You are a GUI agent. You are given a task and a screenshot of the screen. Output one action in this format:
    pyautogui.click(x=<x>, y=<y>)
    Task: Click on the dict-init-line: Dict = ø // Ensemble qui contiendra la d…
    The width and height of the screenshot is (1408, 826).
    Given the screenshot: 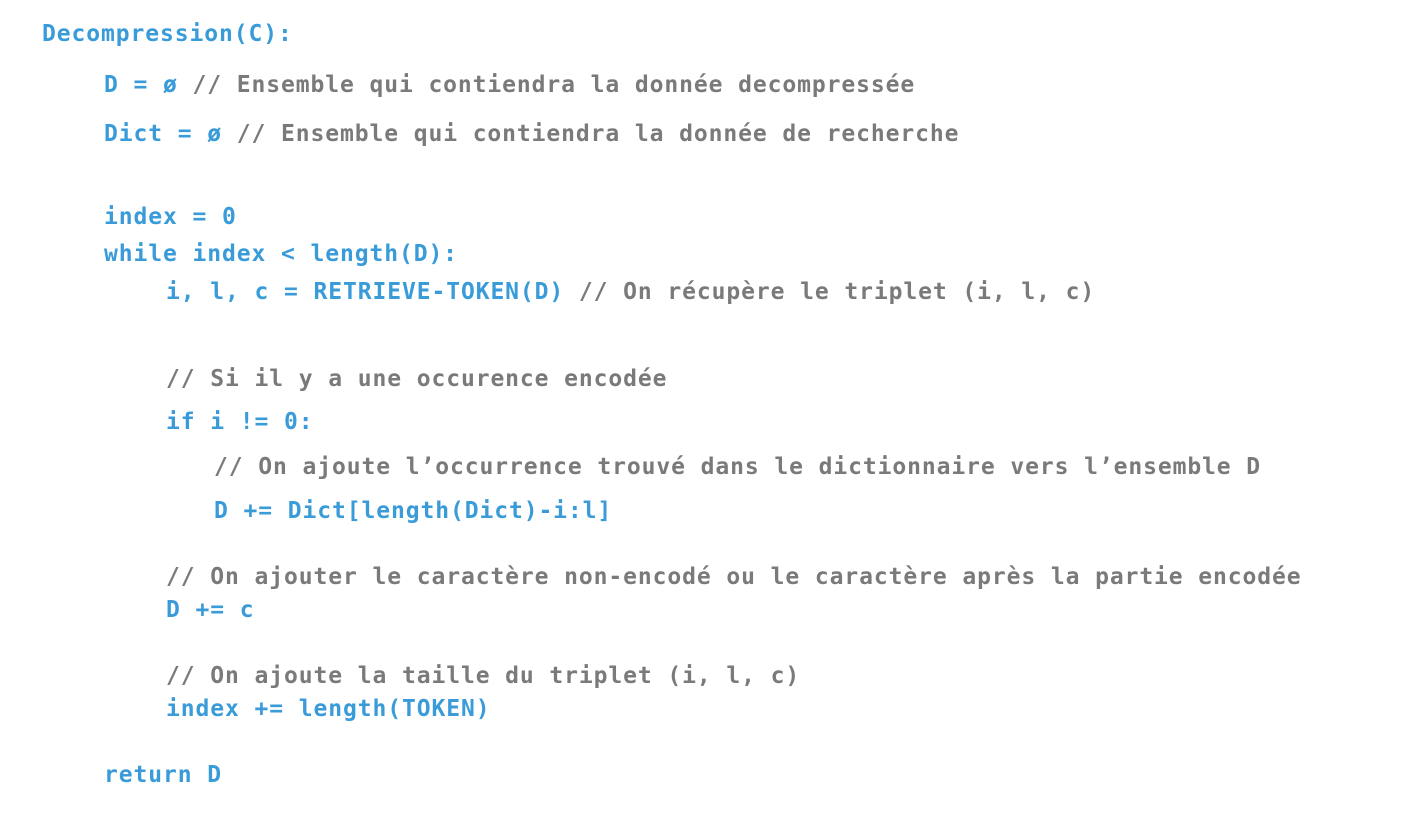 What is the action you would take?
    pyautogui.click(x=531, y=134)
    